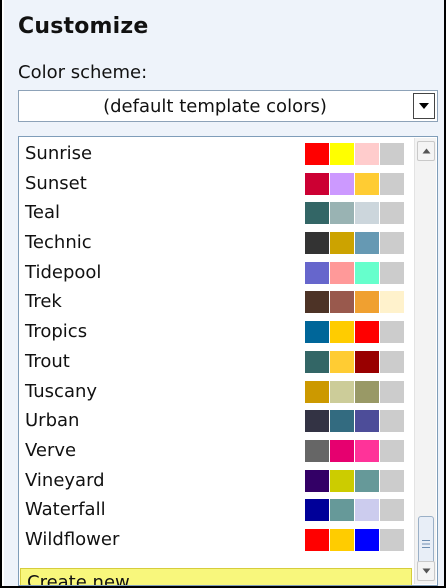 The width and height of the screenshot is (446, 588). What do you see at coordinates (216, 273) in the screenshot?
I see `scheme-list-item: Tidepool` at bounding box center [216, 273].